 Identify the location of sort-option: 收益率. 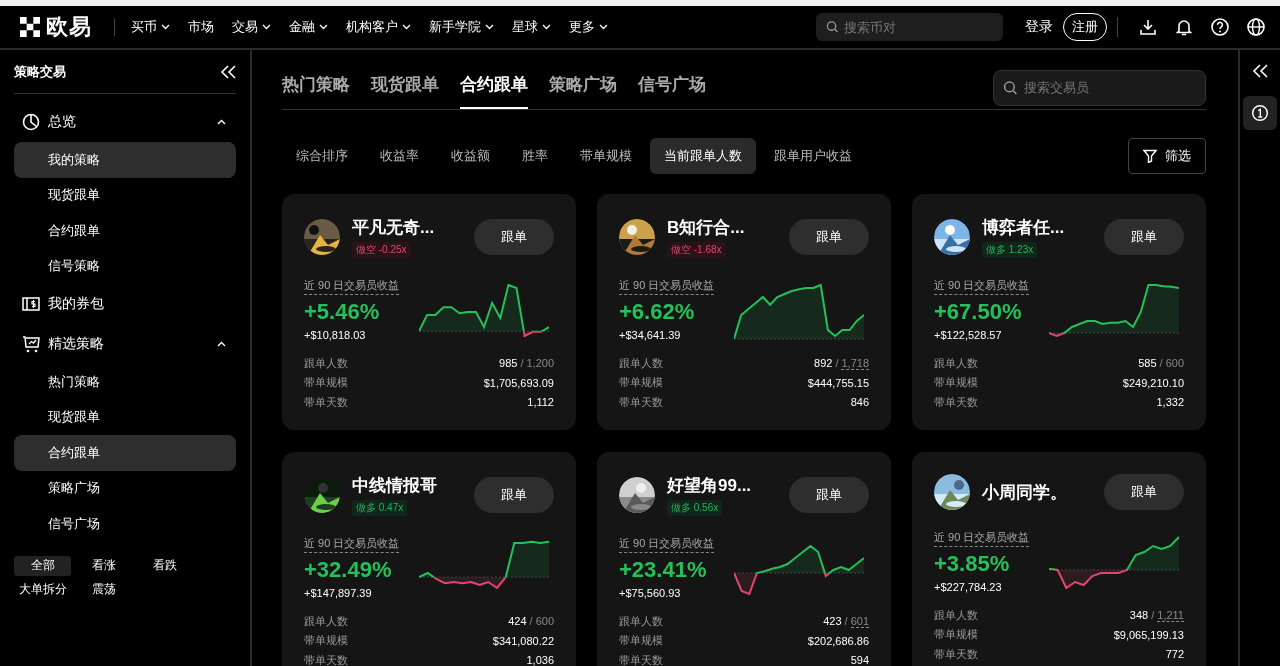
(399, 156).